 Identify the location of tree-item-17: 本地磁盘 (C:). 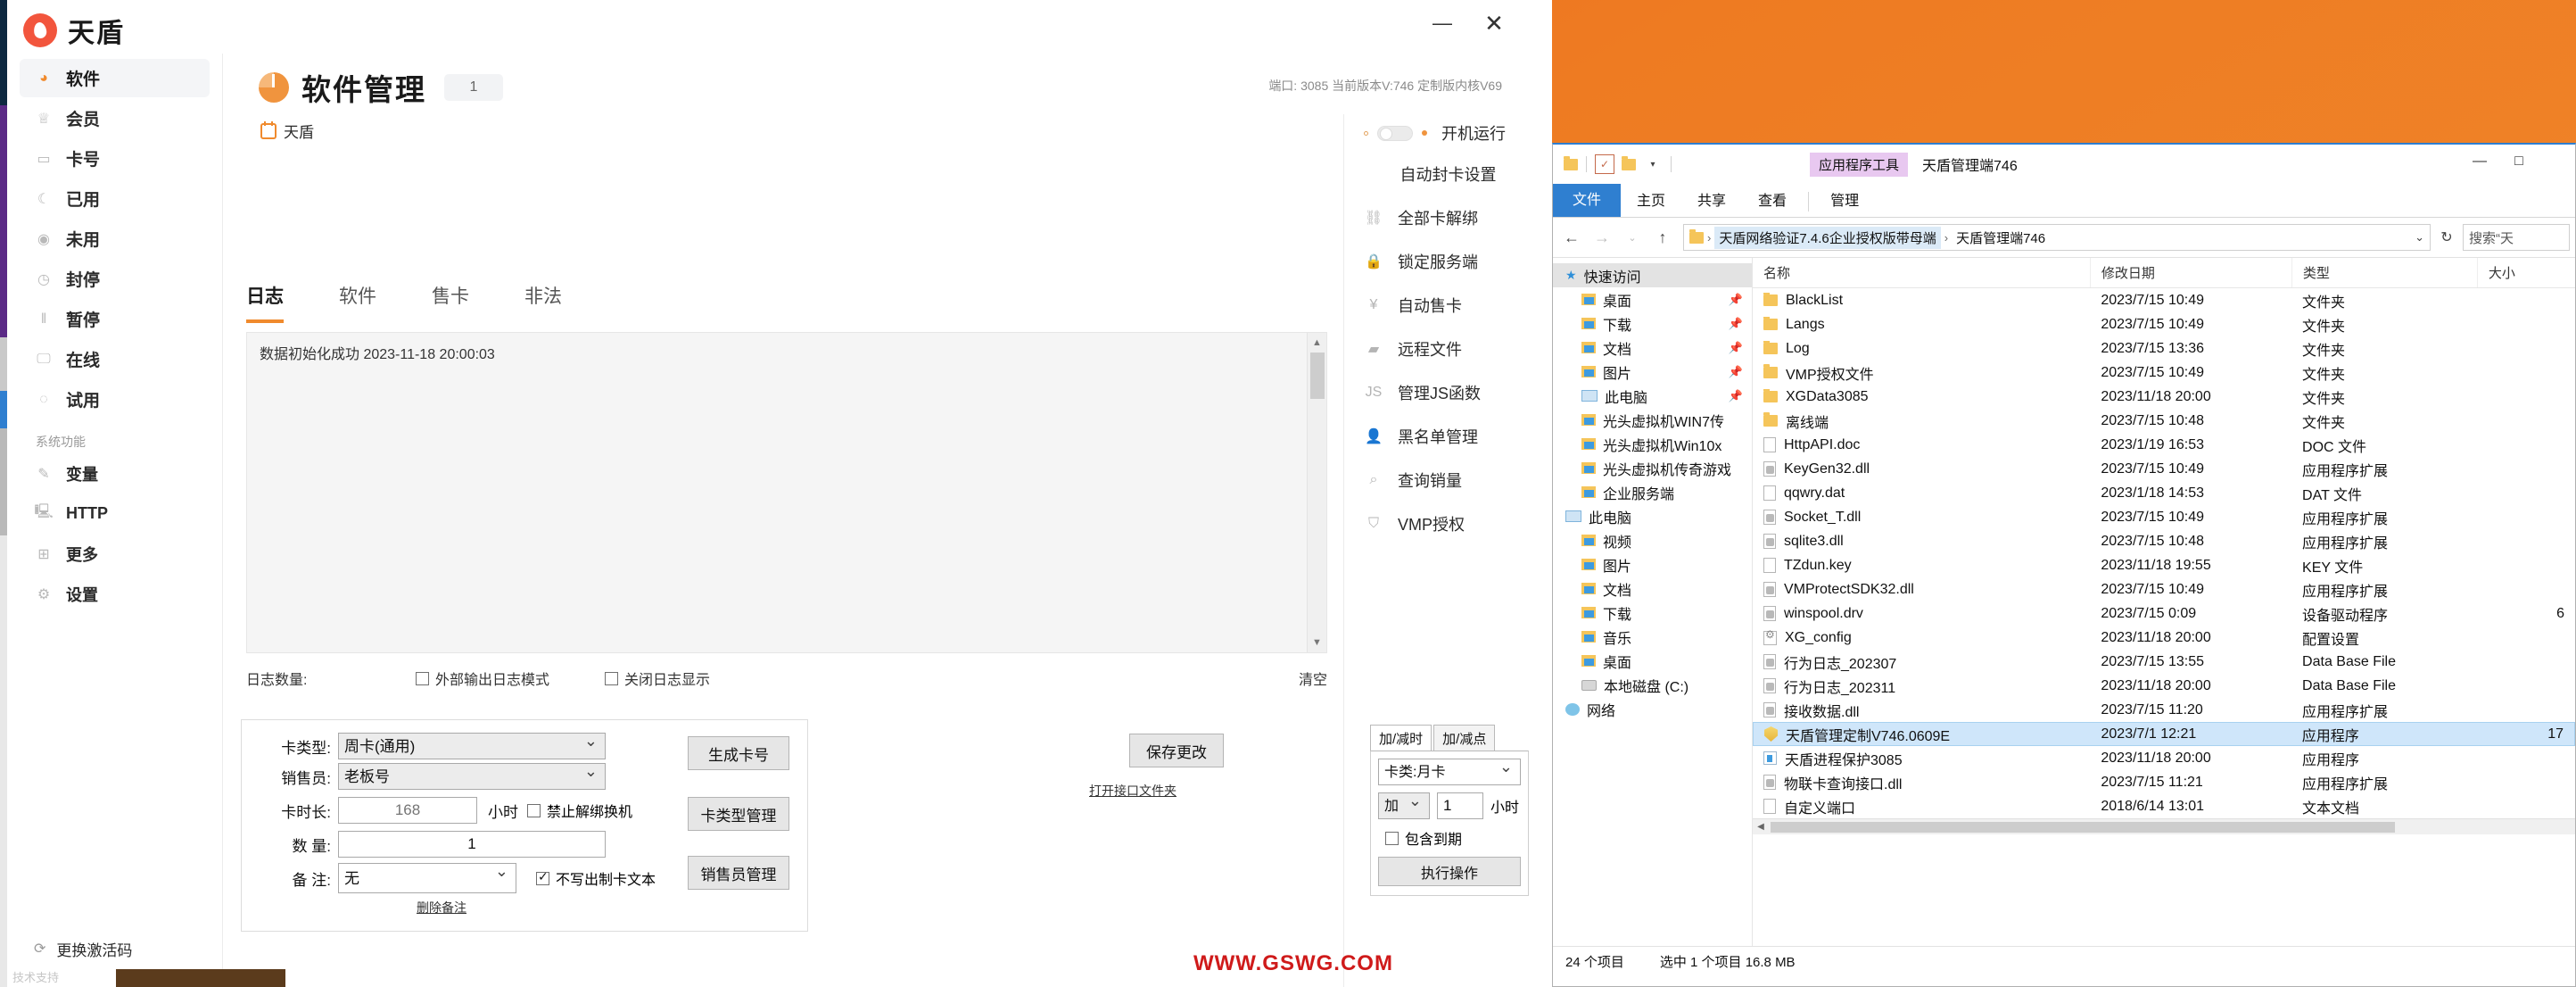
(1653, 685).